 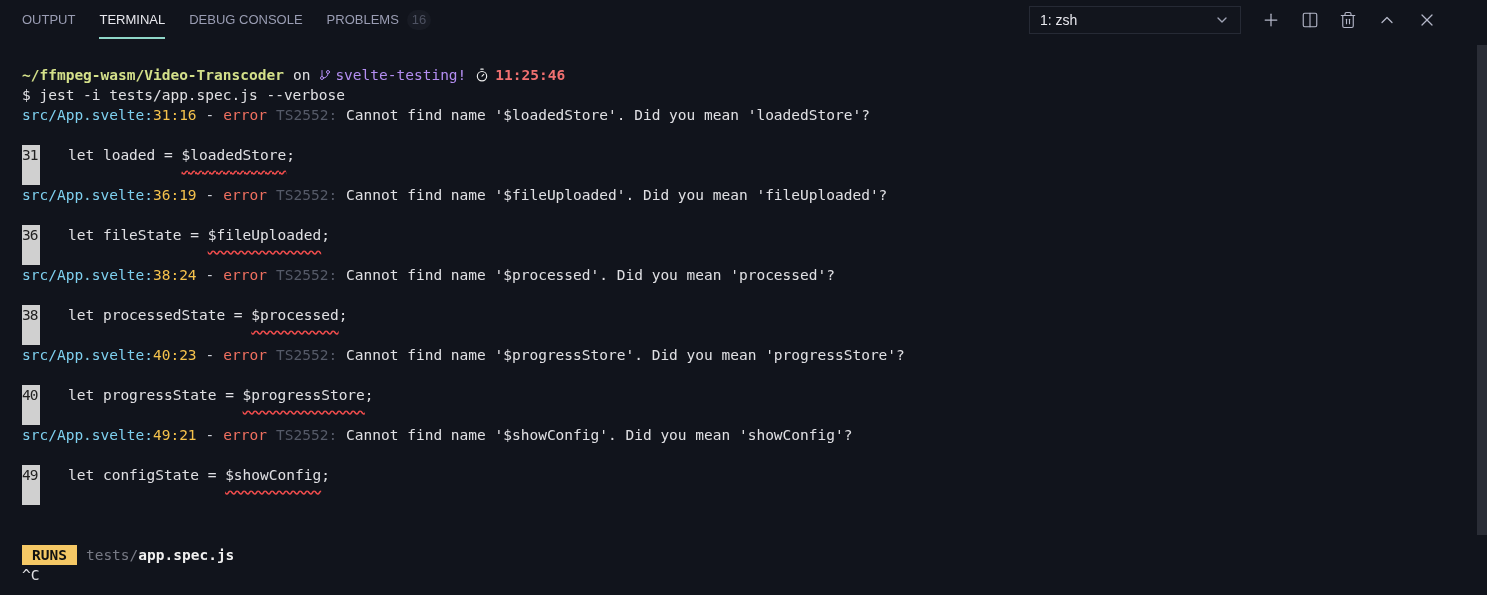 What do you see at coordinates (325, 75) in the screenshot?
I see `git-branch-icon` at bounding box center [325, 75].